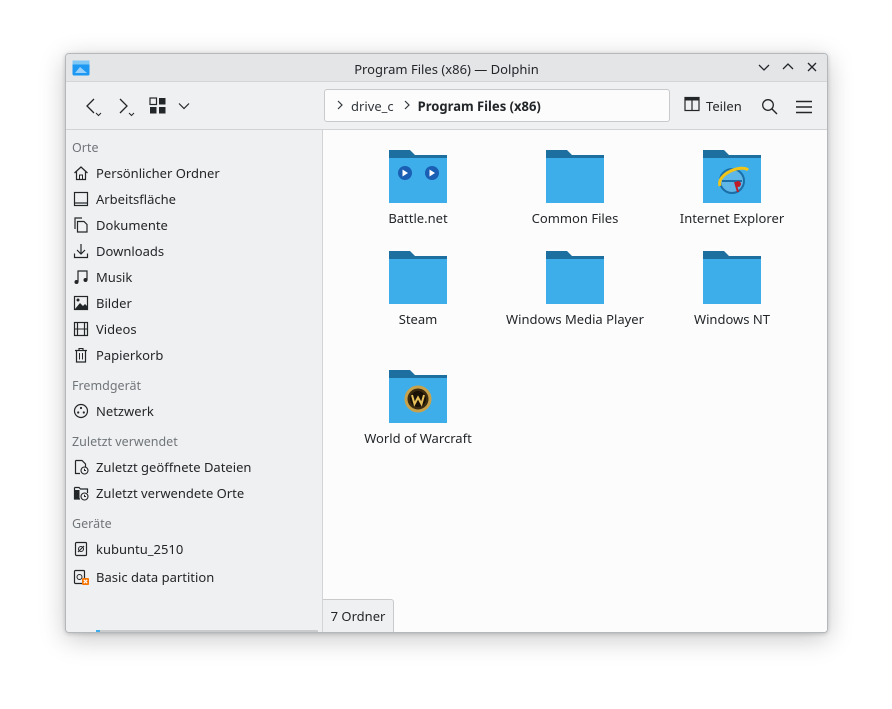 Image resolution: width=892 pixels, height=709 pixels. What do you see at coordinates (731, 319) in the screenshot?
I see `folder-name: Windows NT` at bounding box center [731, 319].